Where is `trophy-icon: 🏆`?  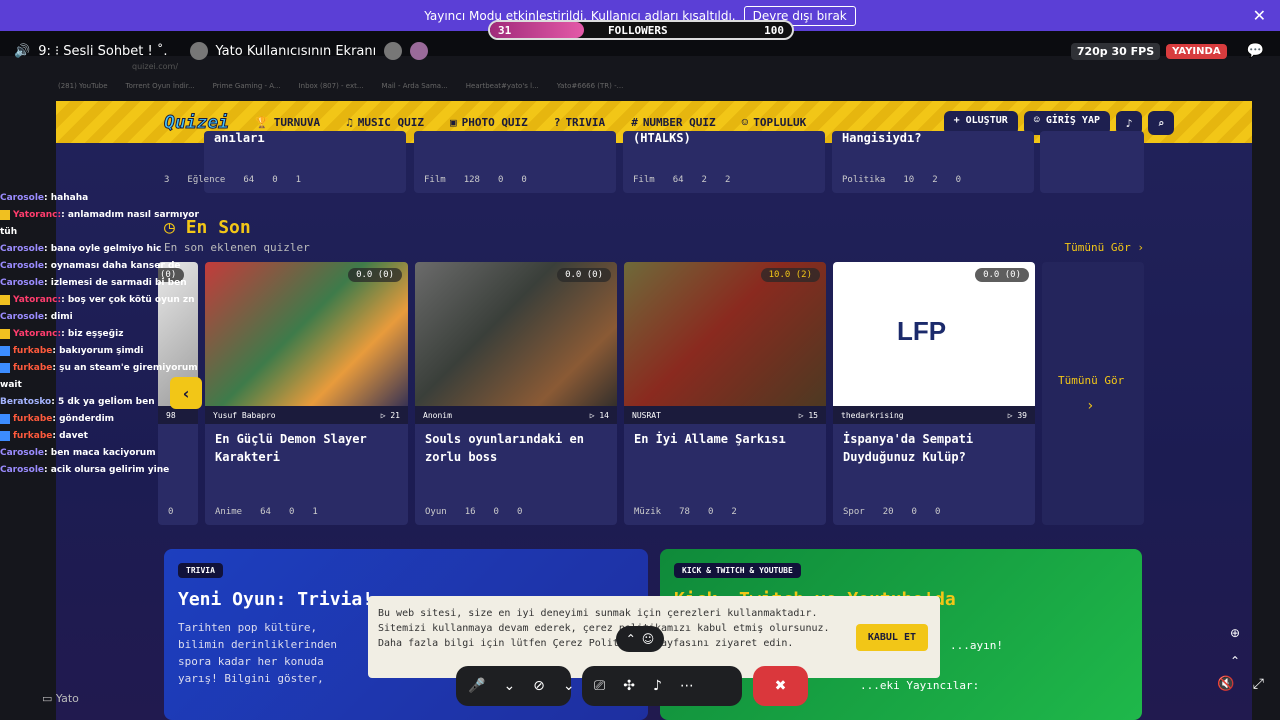
trophy-icon: 🏆 is located at coordinates (262, 122).